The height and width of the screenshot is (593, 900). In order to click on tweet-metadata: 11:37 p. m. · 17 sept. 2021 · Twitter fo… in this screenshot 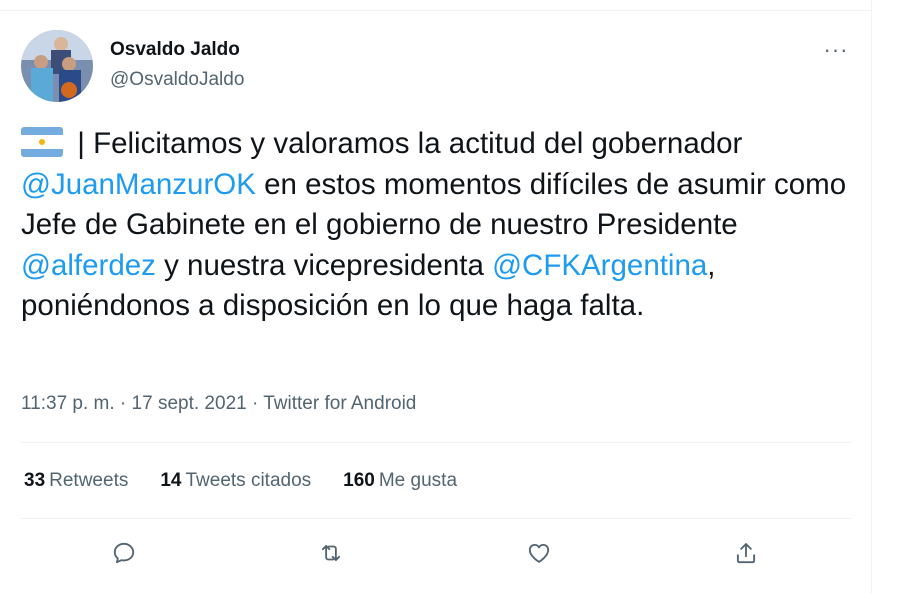, I will do `click(218, 404)`.